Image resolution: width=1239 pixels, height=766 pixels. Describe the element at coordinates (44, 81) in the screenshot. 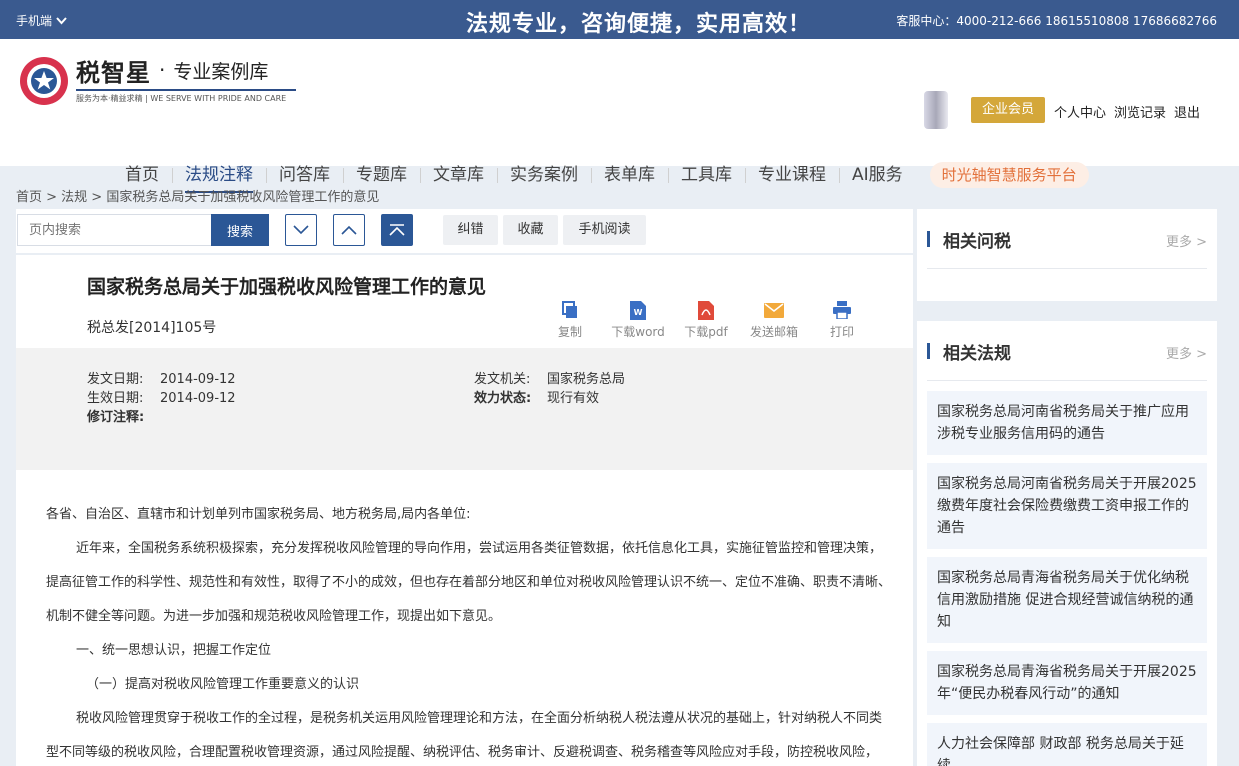

I see `logo-icon` at that location.